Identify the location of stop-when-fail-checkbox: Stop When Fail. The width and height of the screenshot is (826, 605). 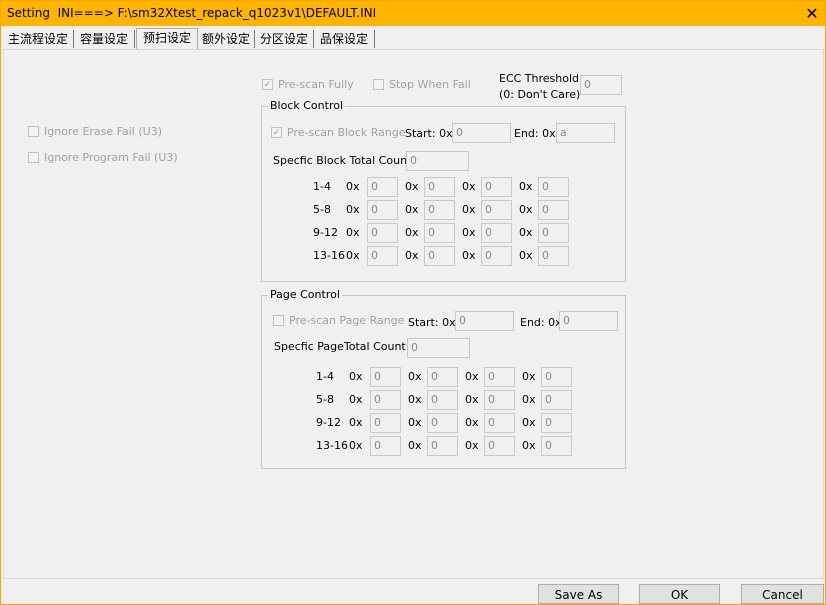
(422, 84).